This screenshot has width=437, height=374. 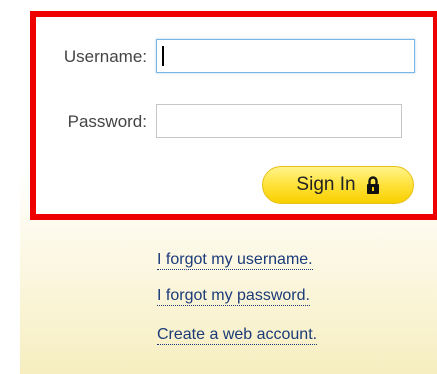 What do you see at coordinates (235, 260) in the screenshot?
I see `forgot-username-link: I forgot my username.` at bounding box center [235, 260].